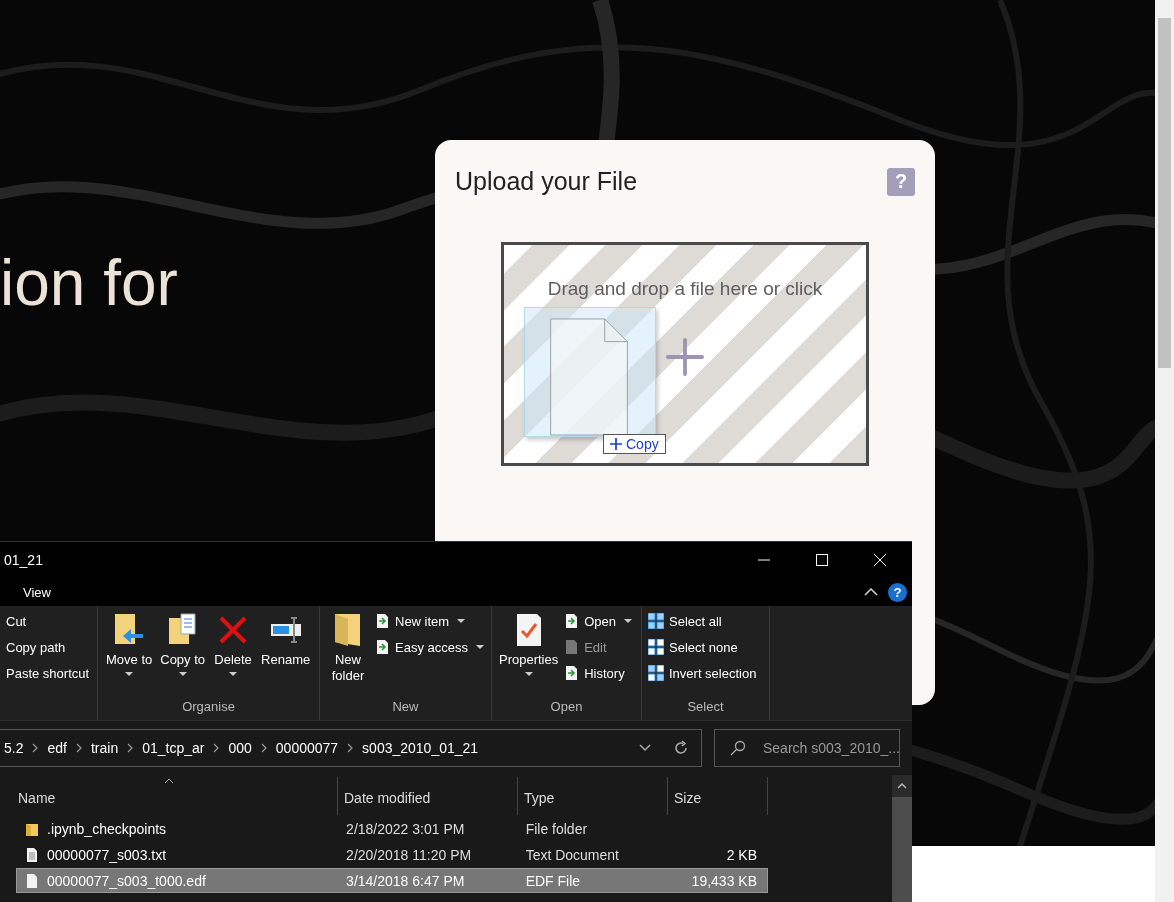  I want to click on list-scrollbar, so click(902, 838).